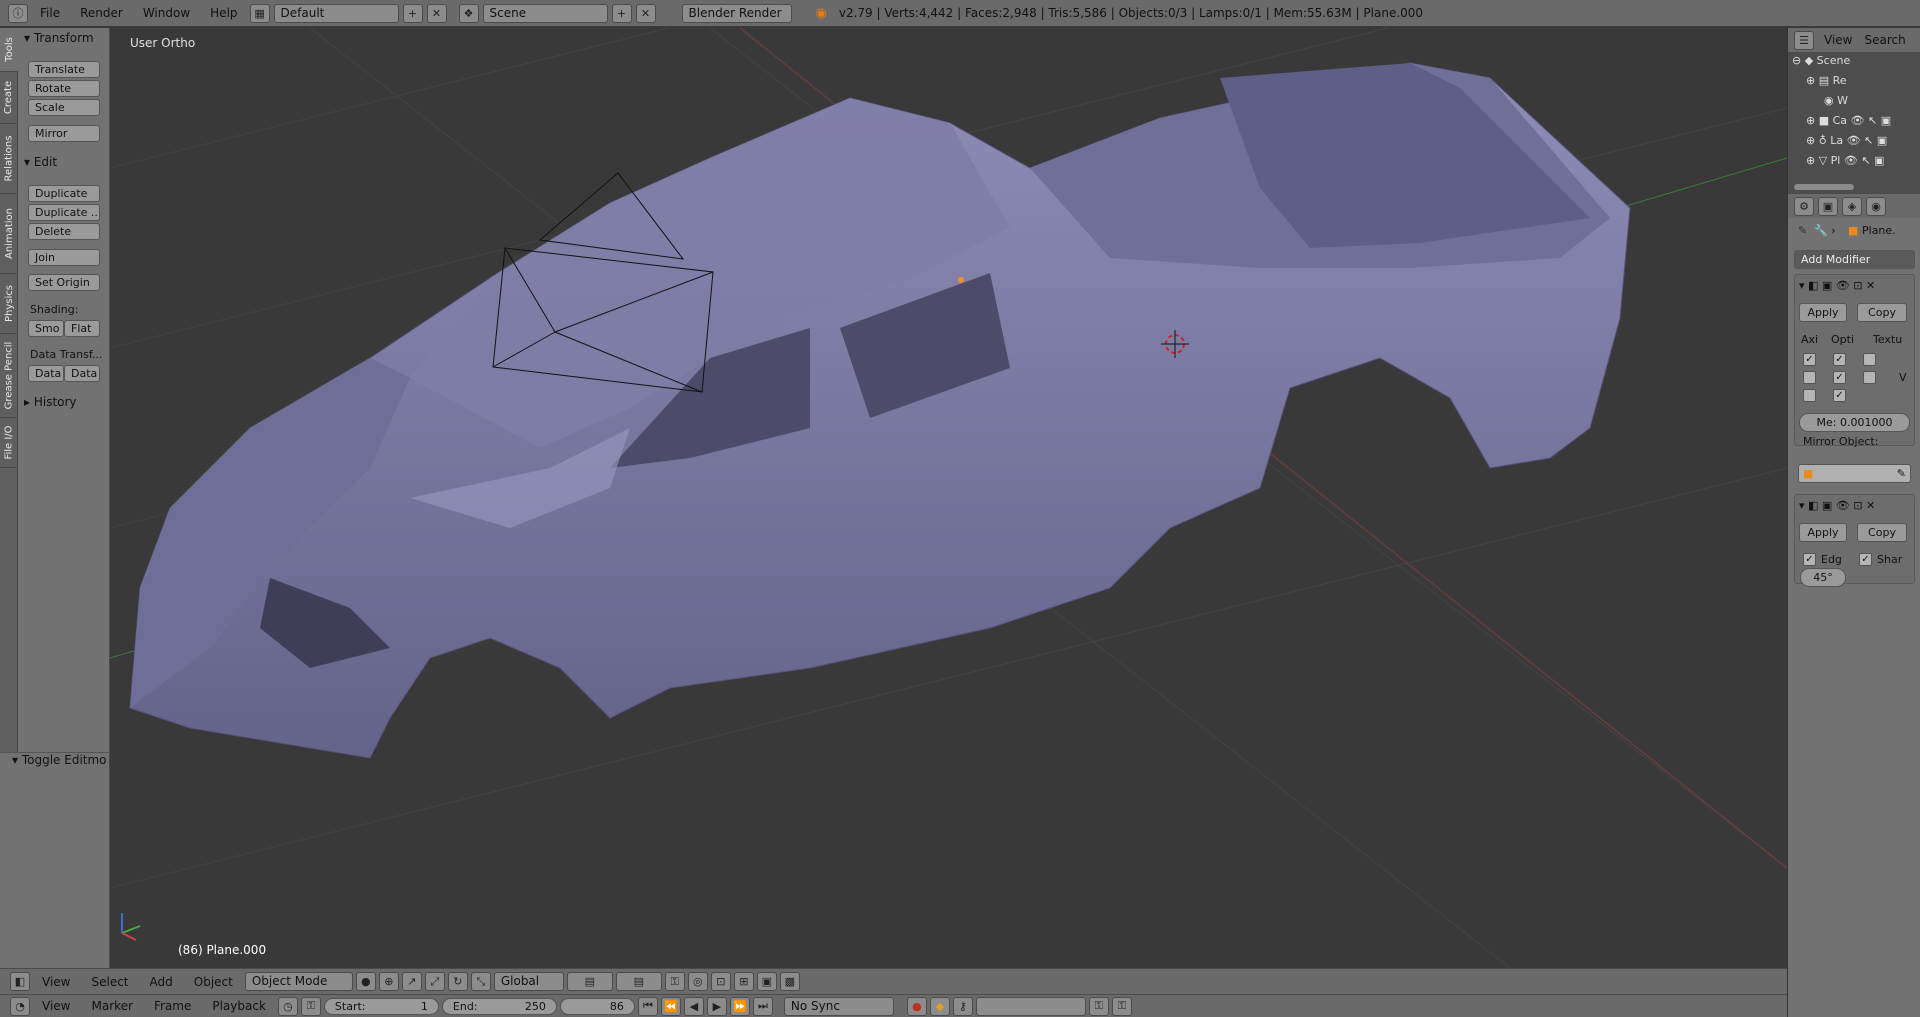  What do you see at coordinates (64, 107) in the screenshot?
I see `scale-button: Scale` at bounding box center [64, 107].